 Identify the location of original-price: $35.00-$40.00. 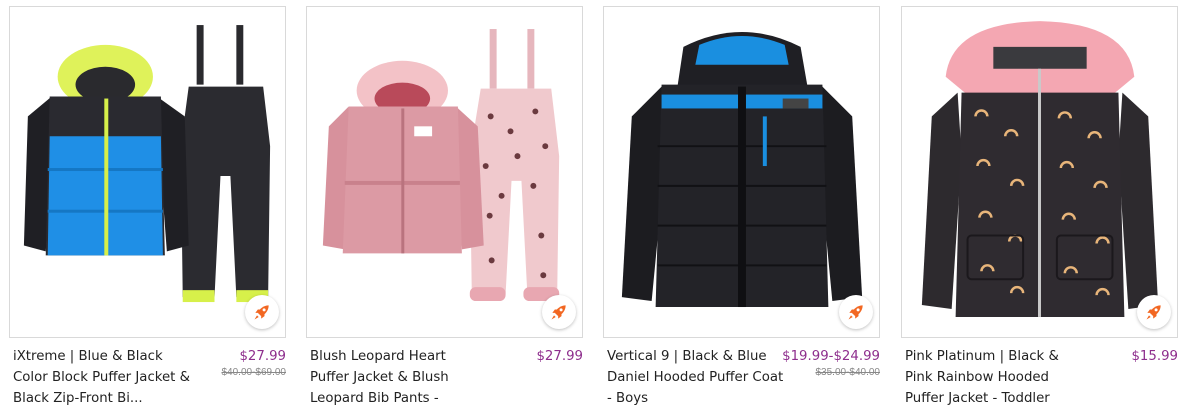
(847, 372).